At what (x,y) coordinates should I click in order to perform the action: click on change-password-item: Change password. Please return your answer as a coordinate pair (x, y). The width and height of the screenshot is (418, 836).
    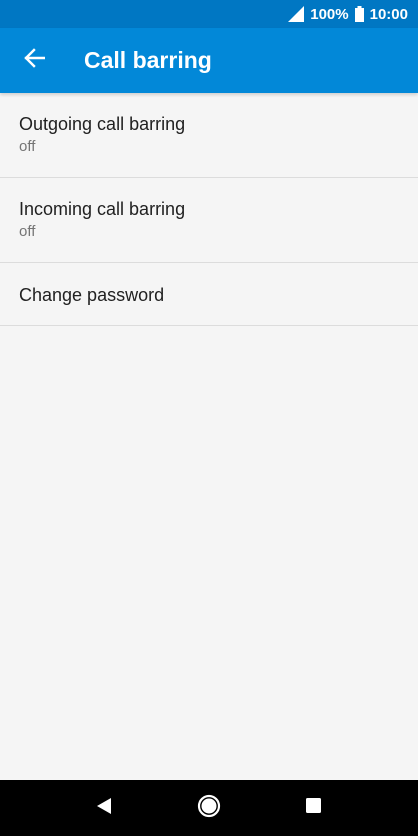
    Looking at the image, I should click on (209, 294).